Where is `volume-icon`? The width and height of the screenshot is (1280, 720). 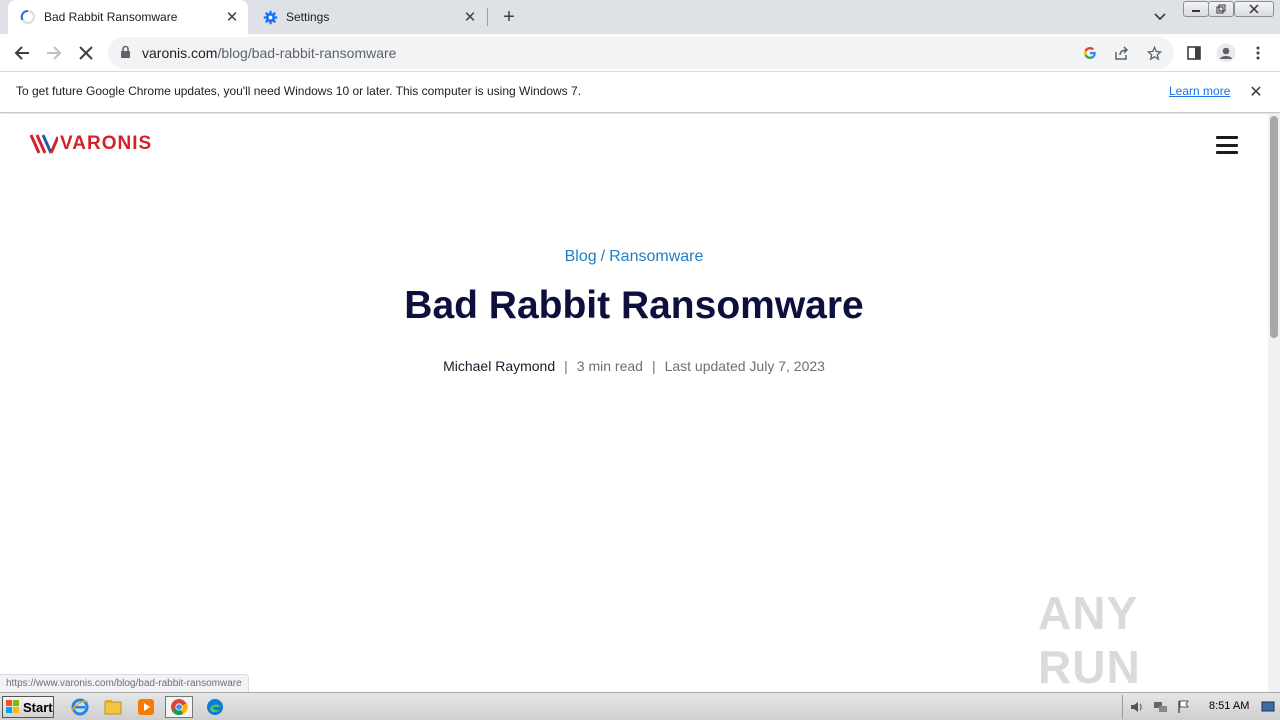
volume-icon is located at coordinates (1137, 707).